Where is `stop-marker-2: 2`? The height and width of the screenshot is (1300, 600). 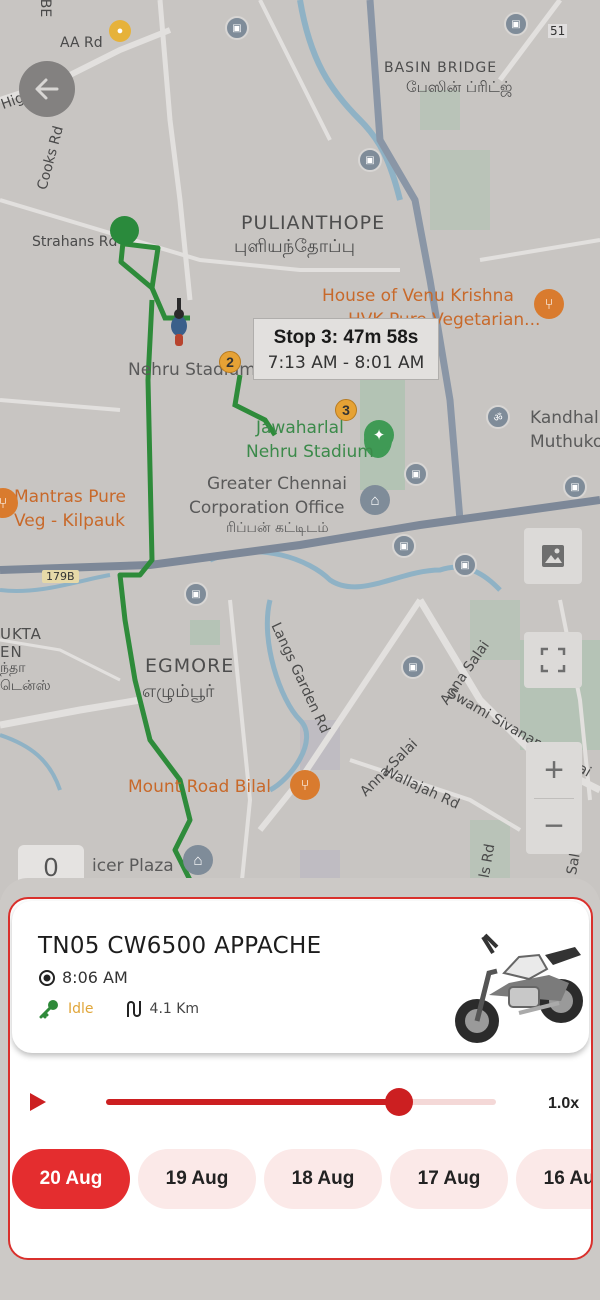
stop-marker-2: 2 is located at coordinates (230, 362).